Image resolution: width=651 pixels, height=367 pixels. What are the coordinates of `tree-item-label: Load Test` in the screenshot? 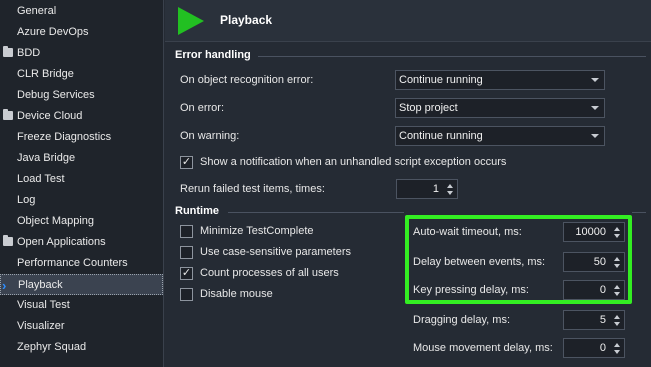 It's located at (41, 179).